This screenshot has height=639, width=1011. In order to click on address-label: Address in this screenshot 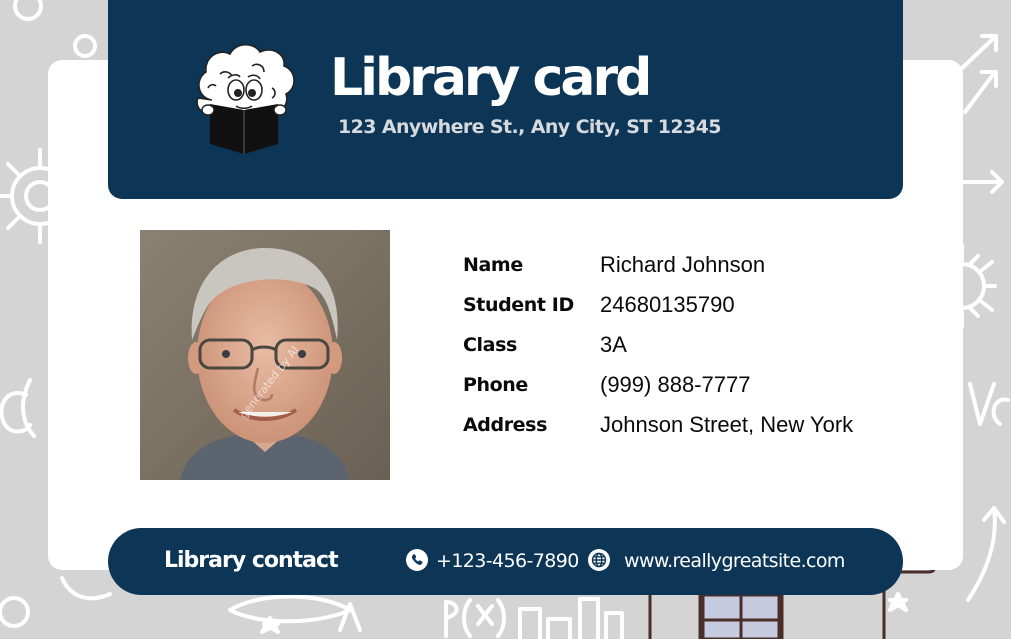, I will do `click(505, 425)`.